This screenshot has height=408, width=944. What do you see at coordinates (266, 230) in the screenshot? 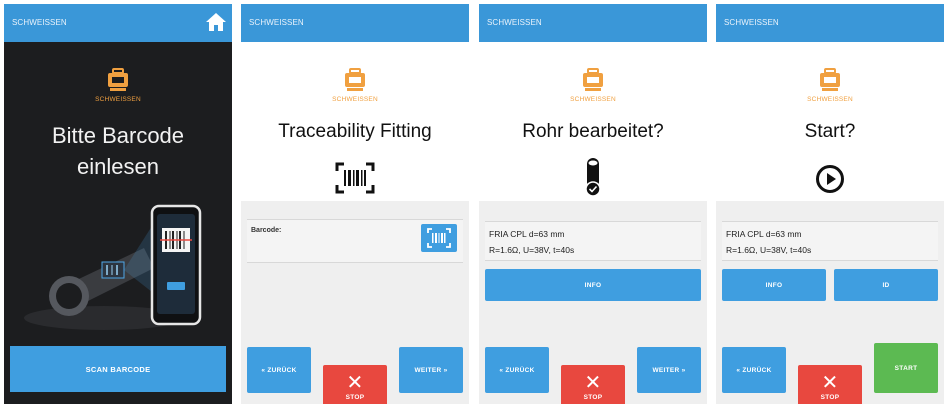
I see `barcode-label: Barcode:` at bounding box center [266, 230].